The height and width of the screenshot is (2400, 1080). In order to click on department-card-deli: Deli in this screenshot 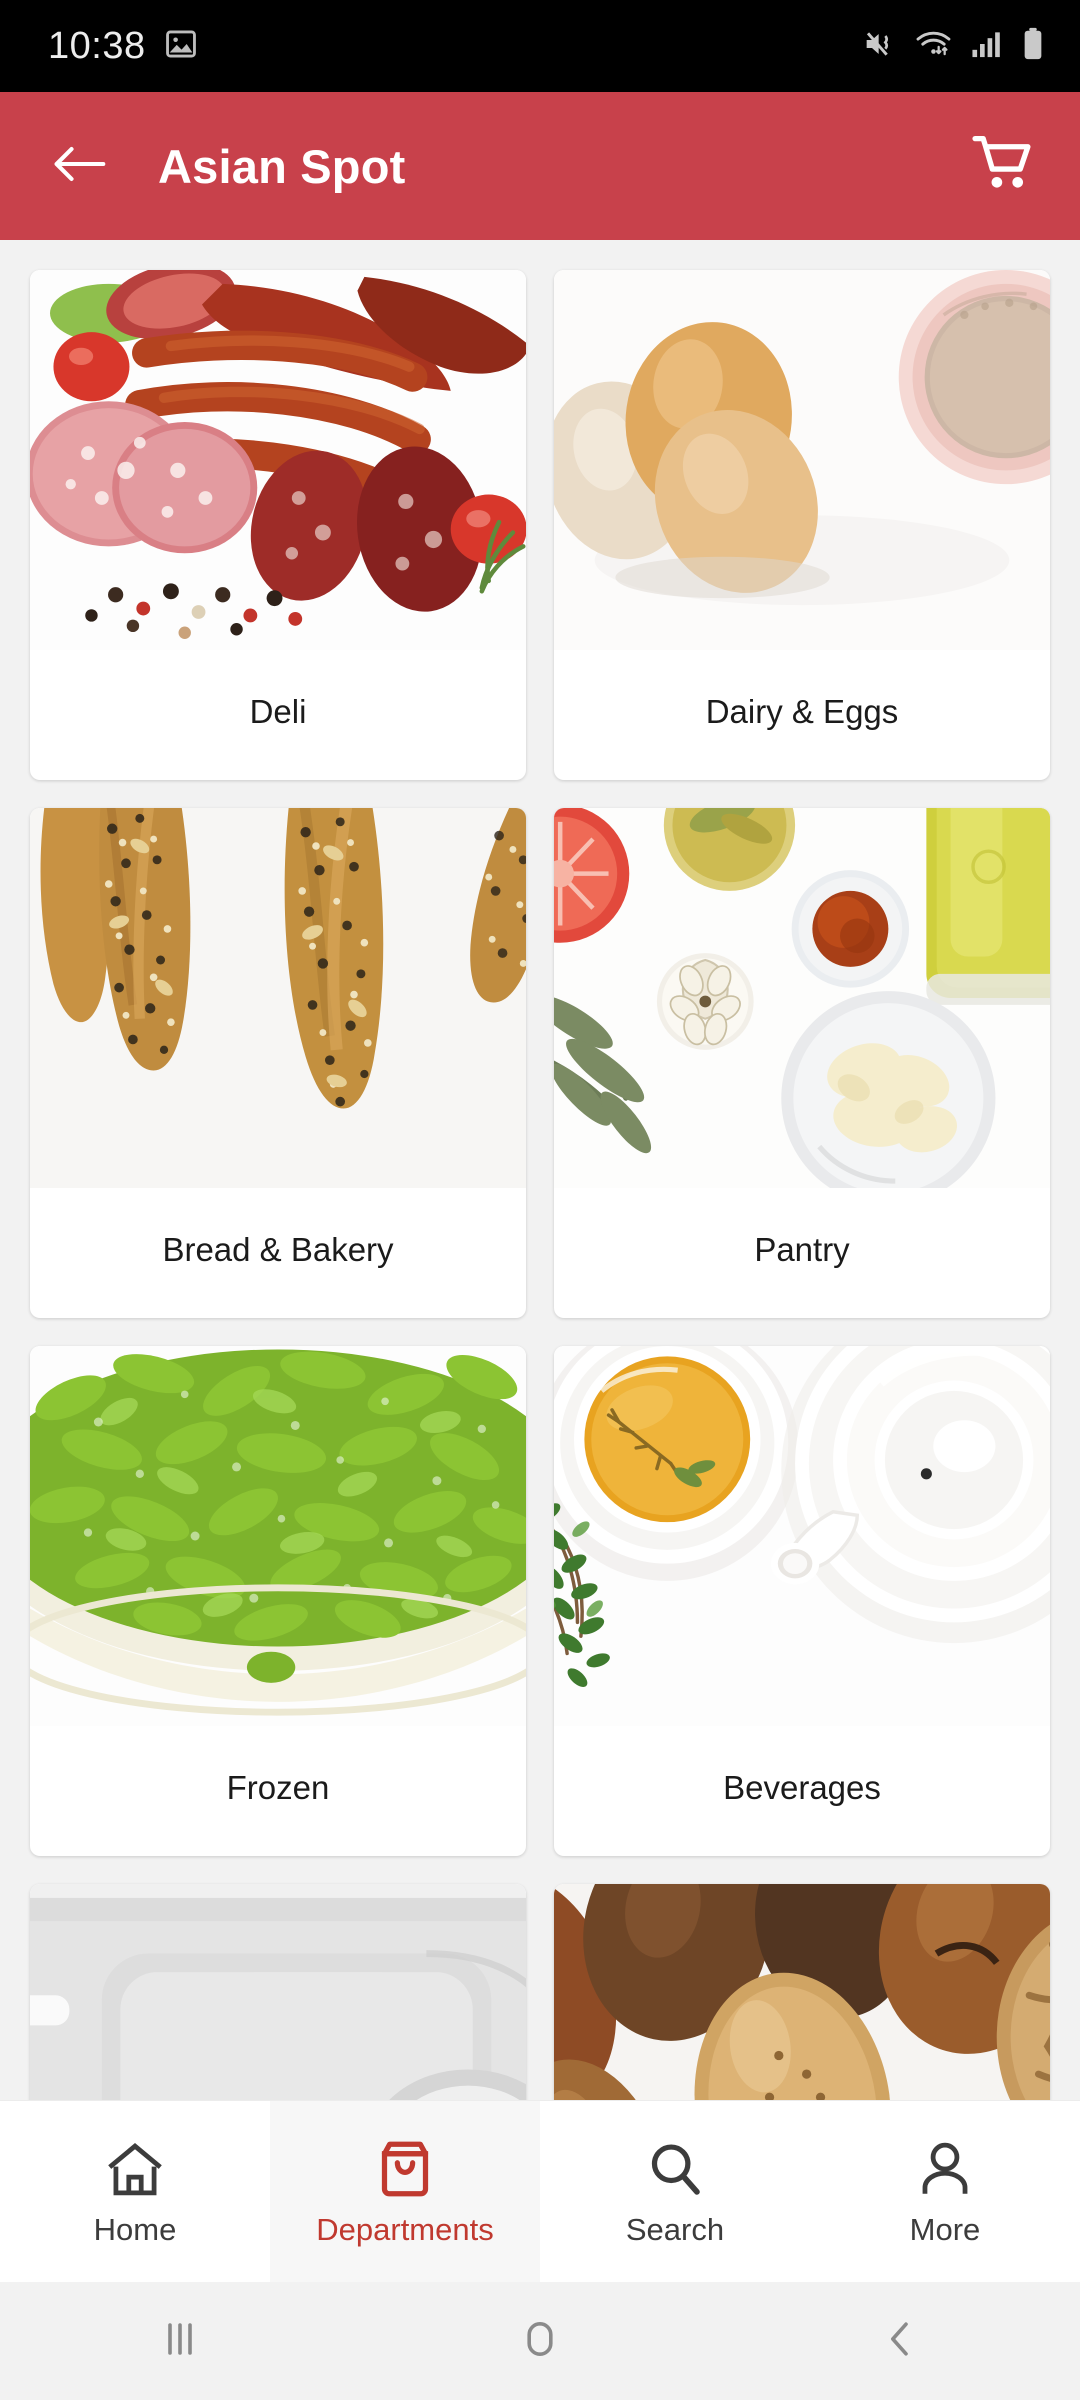, I will do `click(278, 525)`.